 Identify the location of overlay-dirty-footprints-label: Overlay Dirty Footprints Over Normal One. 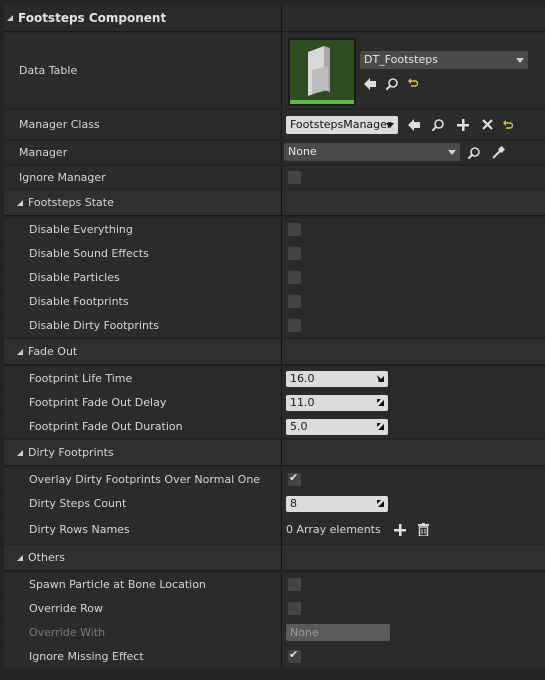
(145, 479).